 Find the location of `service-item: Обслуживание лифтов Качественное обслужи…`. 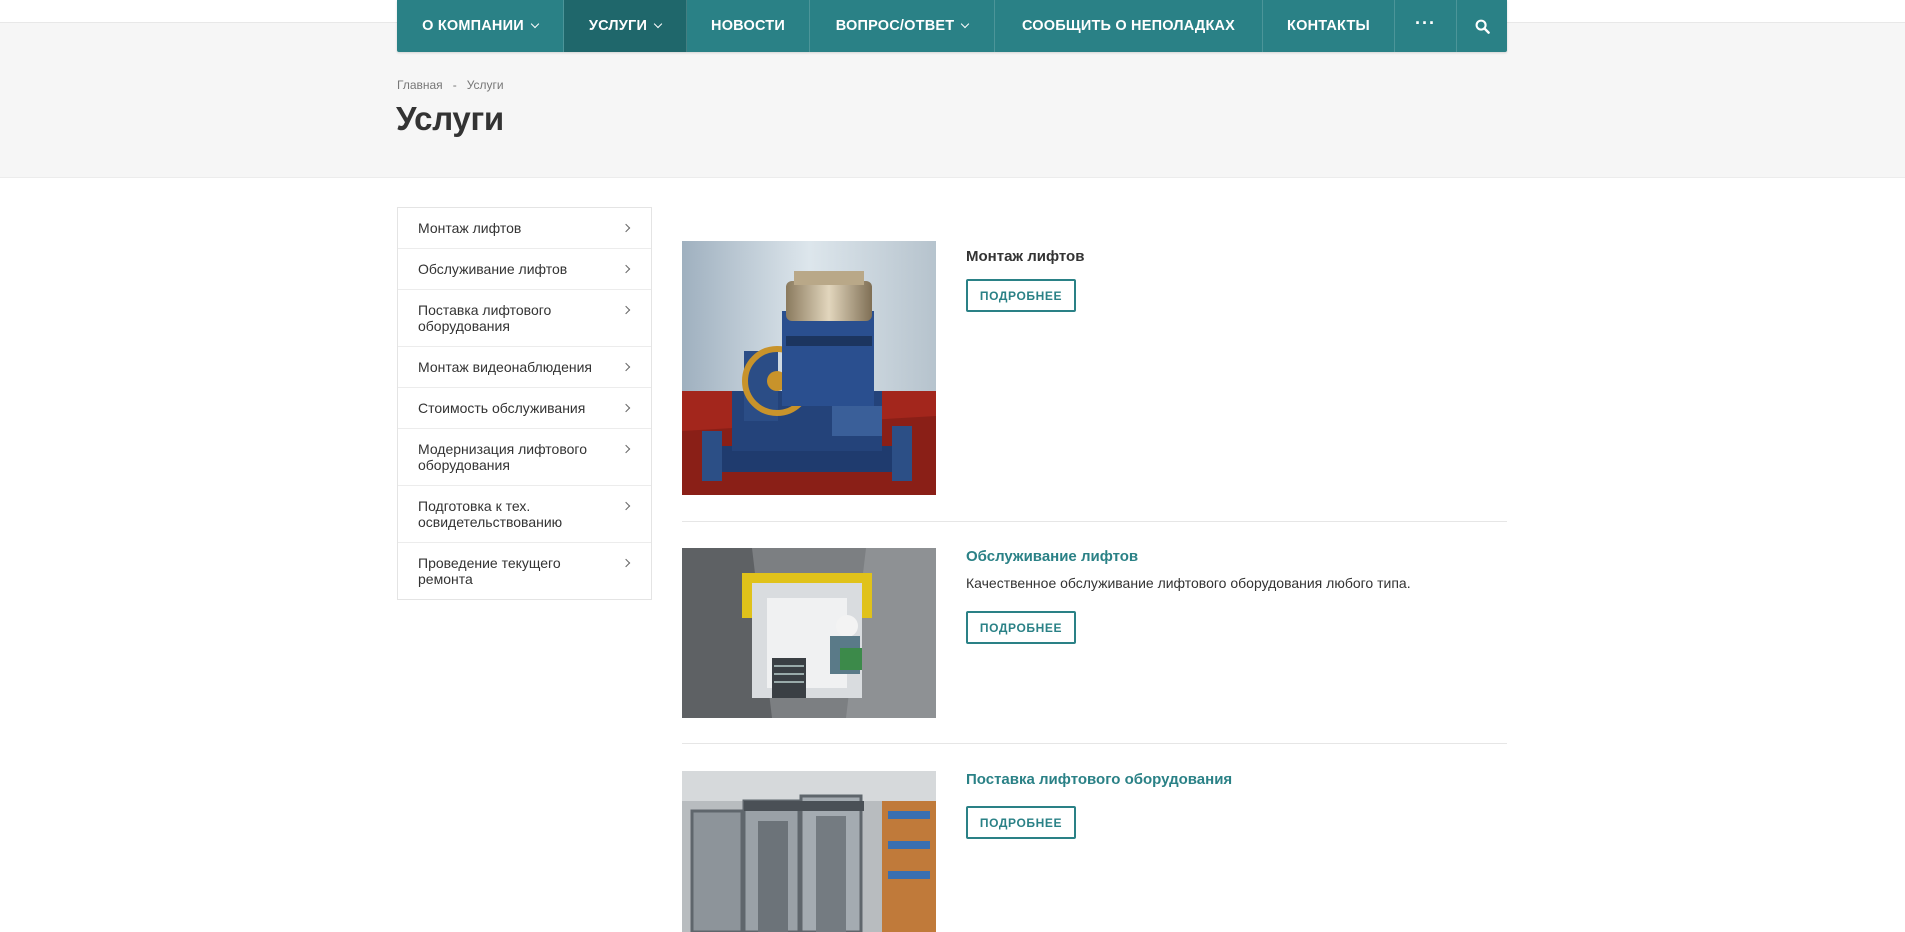

service-item: Обслуживание лифтов Качественное обслужи… is located at coordinates (1094, 634).